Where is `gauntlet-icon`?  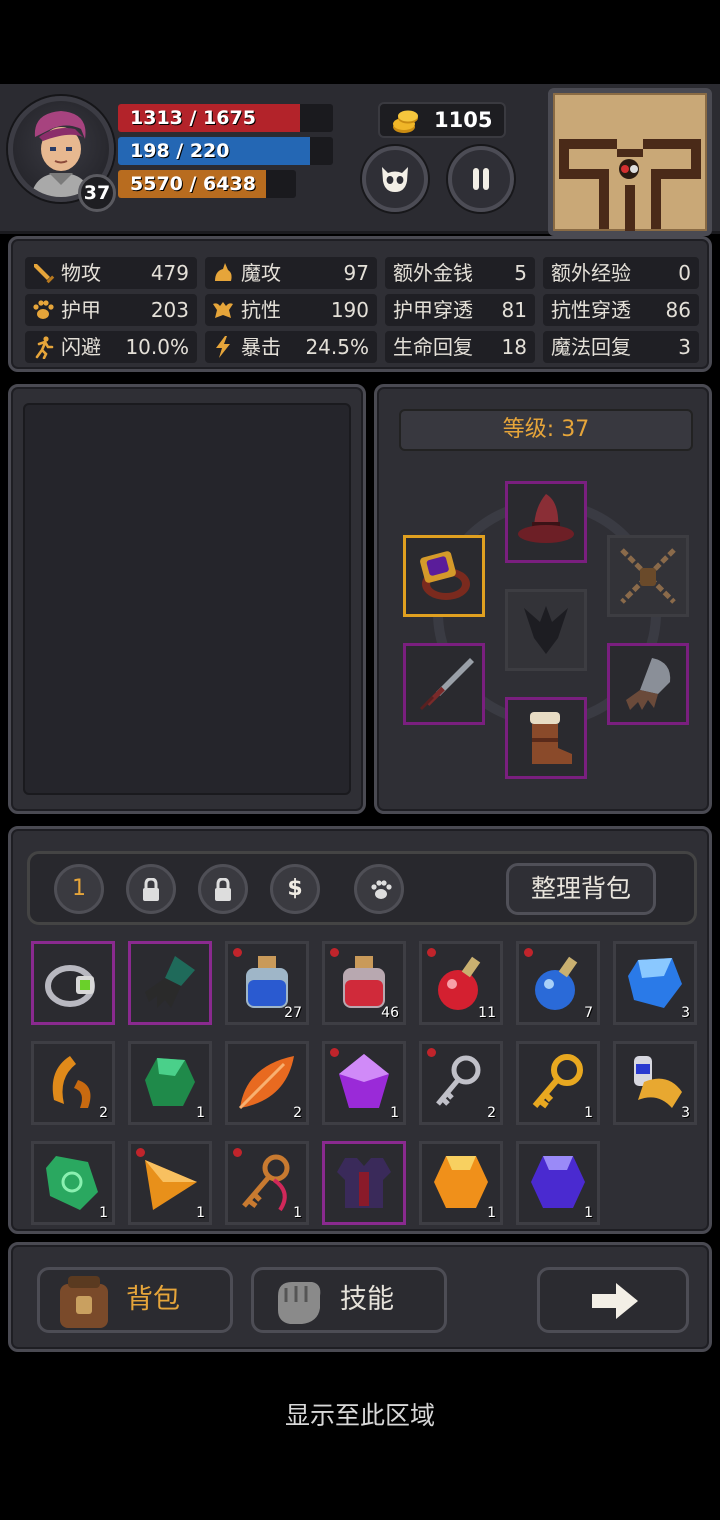 gauntlet-icon is located at coordinates (648, 684).